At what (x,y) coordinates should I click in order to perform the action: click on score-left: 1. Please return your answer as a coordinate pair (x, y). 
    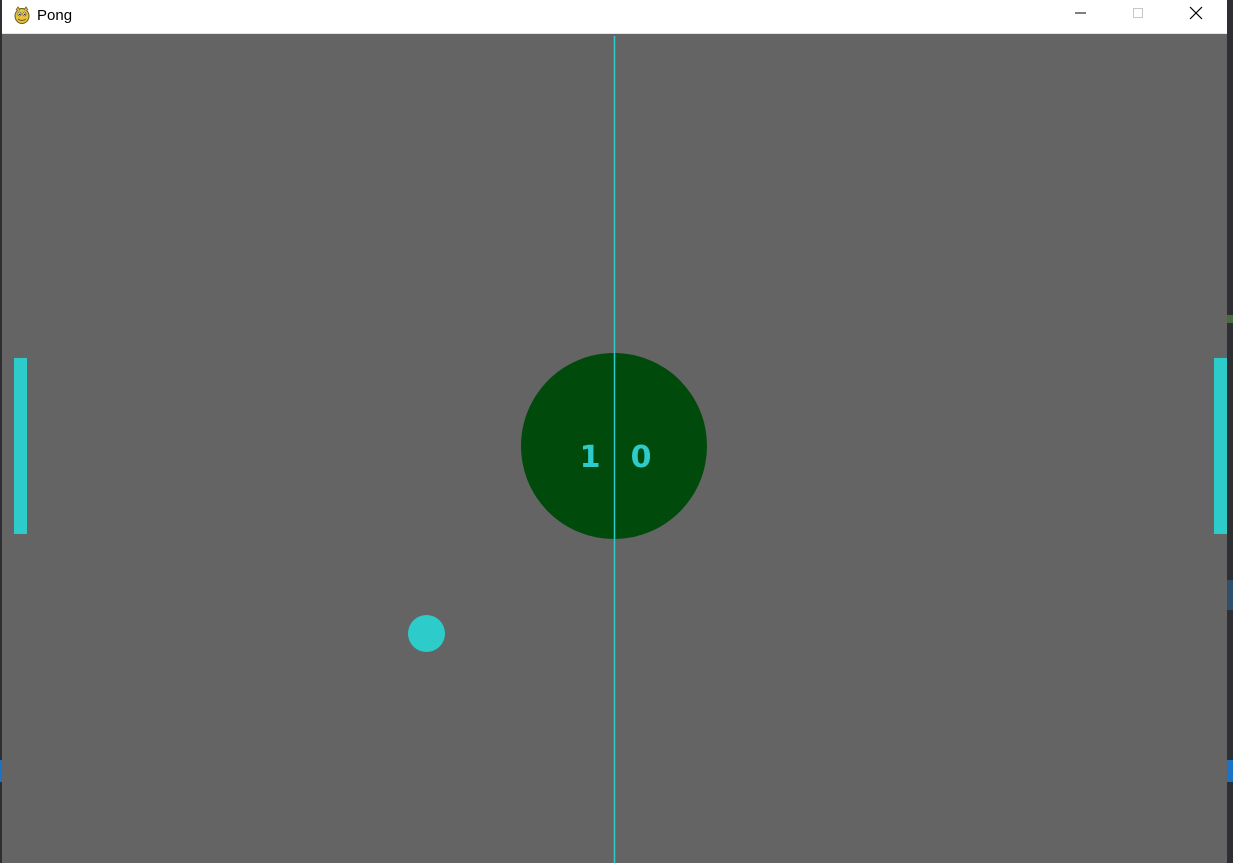
    Looking at the image, I should click on (590, 457).